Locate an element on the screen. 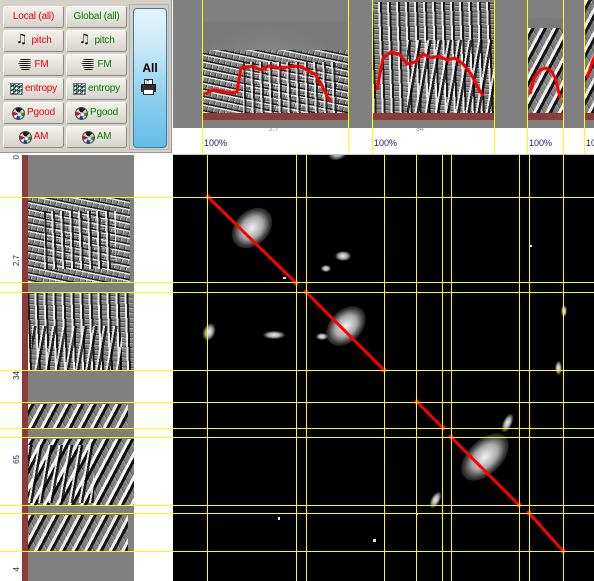  button-global-pitch: pitch is located at coordinates (96, 41).